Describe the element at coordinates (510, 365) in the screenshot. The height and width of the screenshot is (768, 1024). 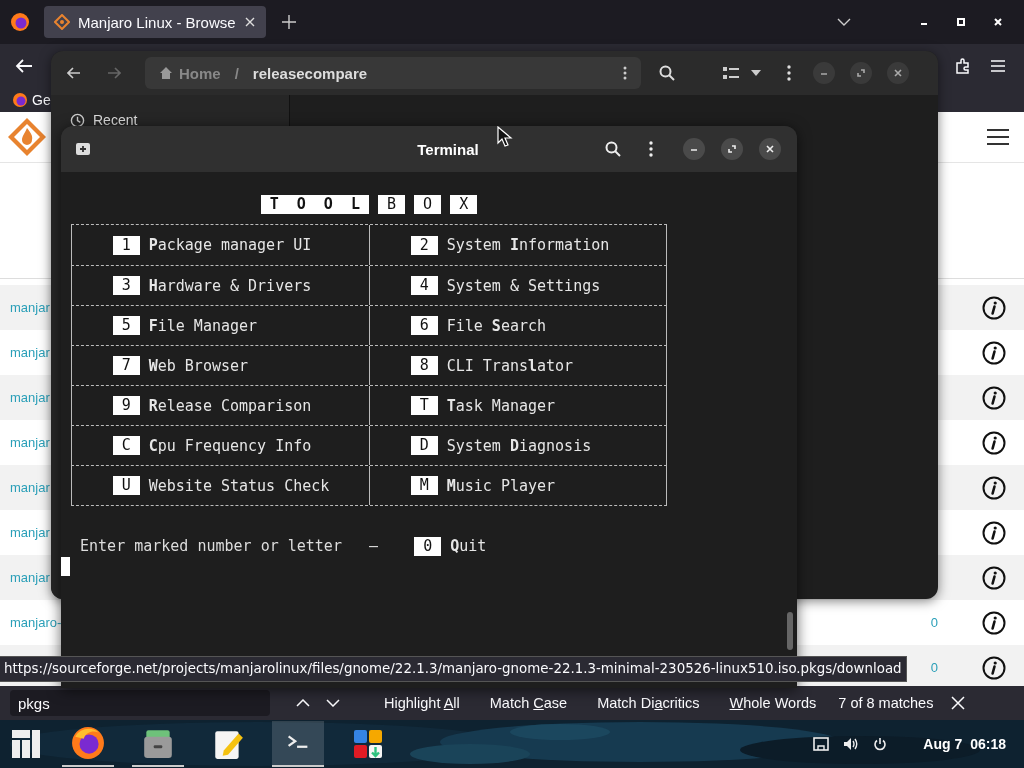
I see `menu-option: CLI Translator` at that location.